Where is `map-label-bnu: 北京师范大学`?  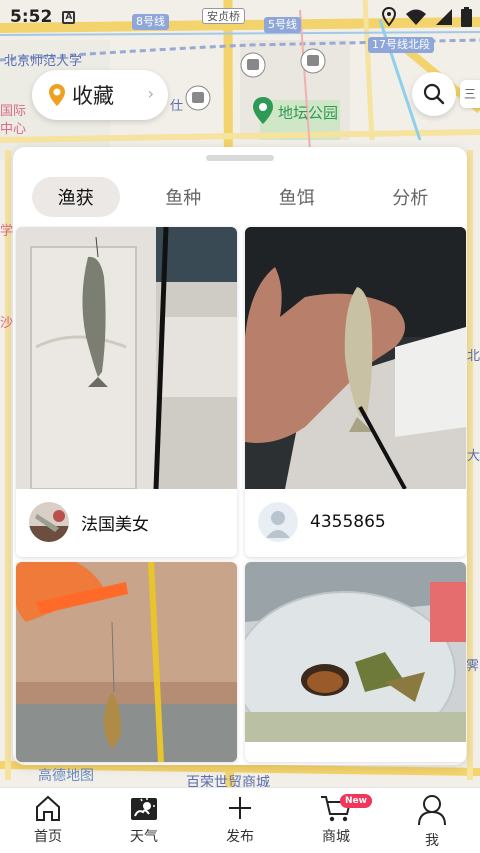
map-label-bnu: 北京师范大学 is located at coordinates (43, 61).